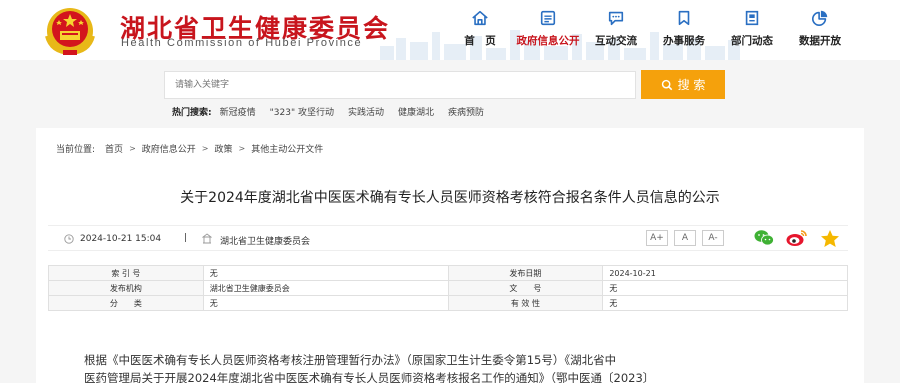  I want to click on breadcrumb-label: 当前位置:, so click(76, 150).